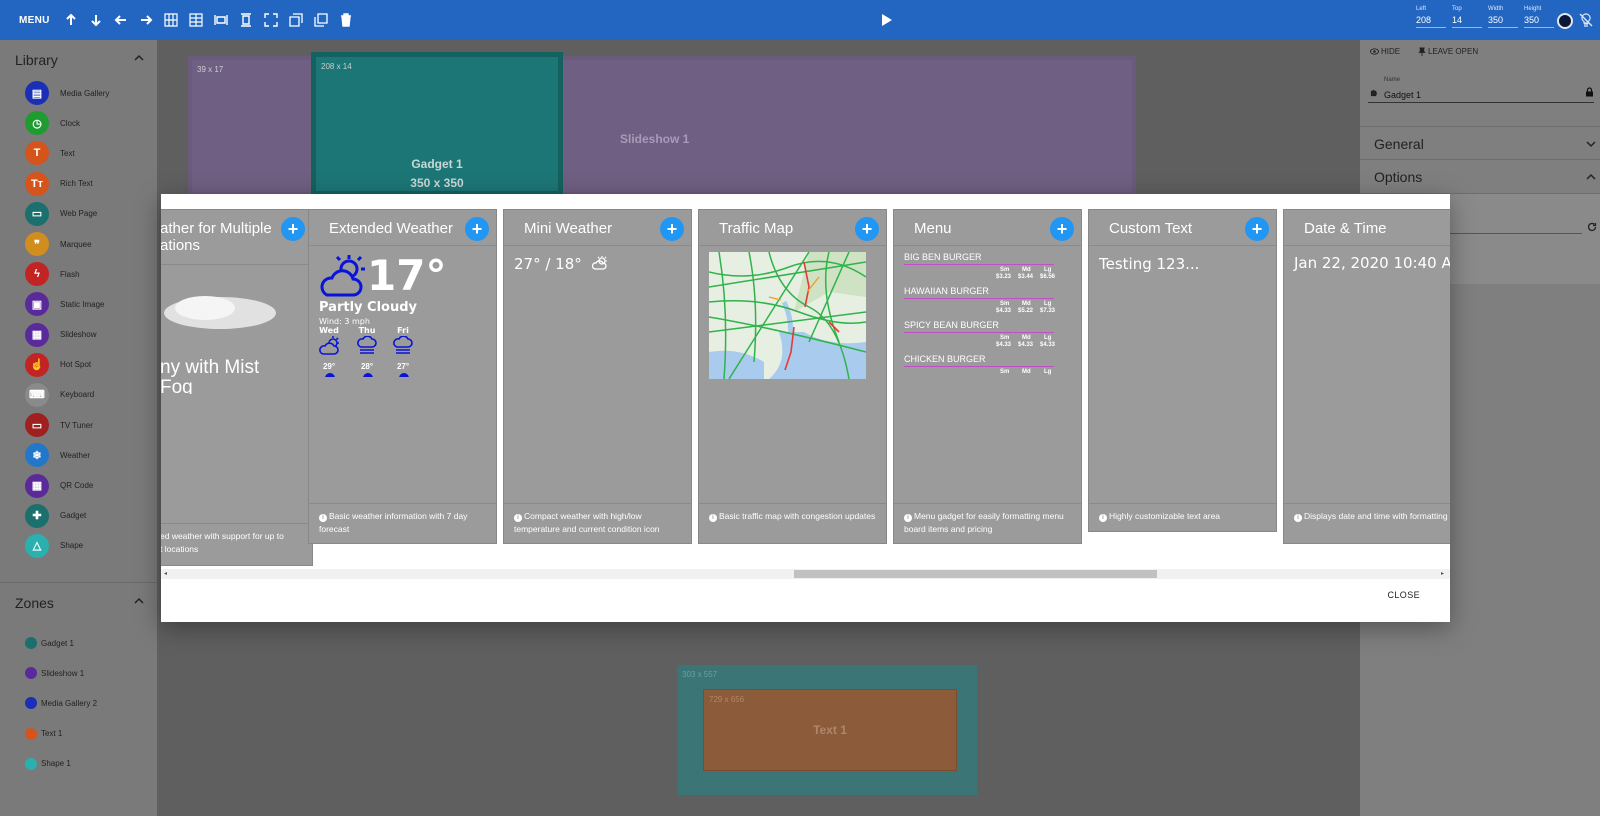 The width and height of the screenshot is (1600, 816). I want to click on card-title: Date & Time, so click(1367, 228).